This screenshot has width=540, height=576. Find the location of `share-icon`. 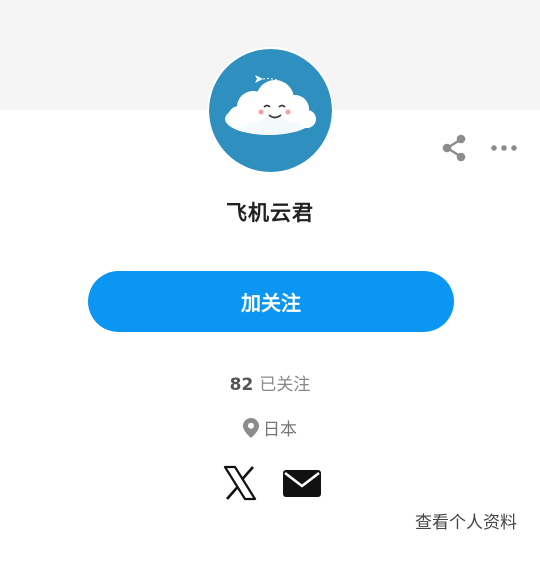

share-icon is located at coordinates (454, 148).